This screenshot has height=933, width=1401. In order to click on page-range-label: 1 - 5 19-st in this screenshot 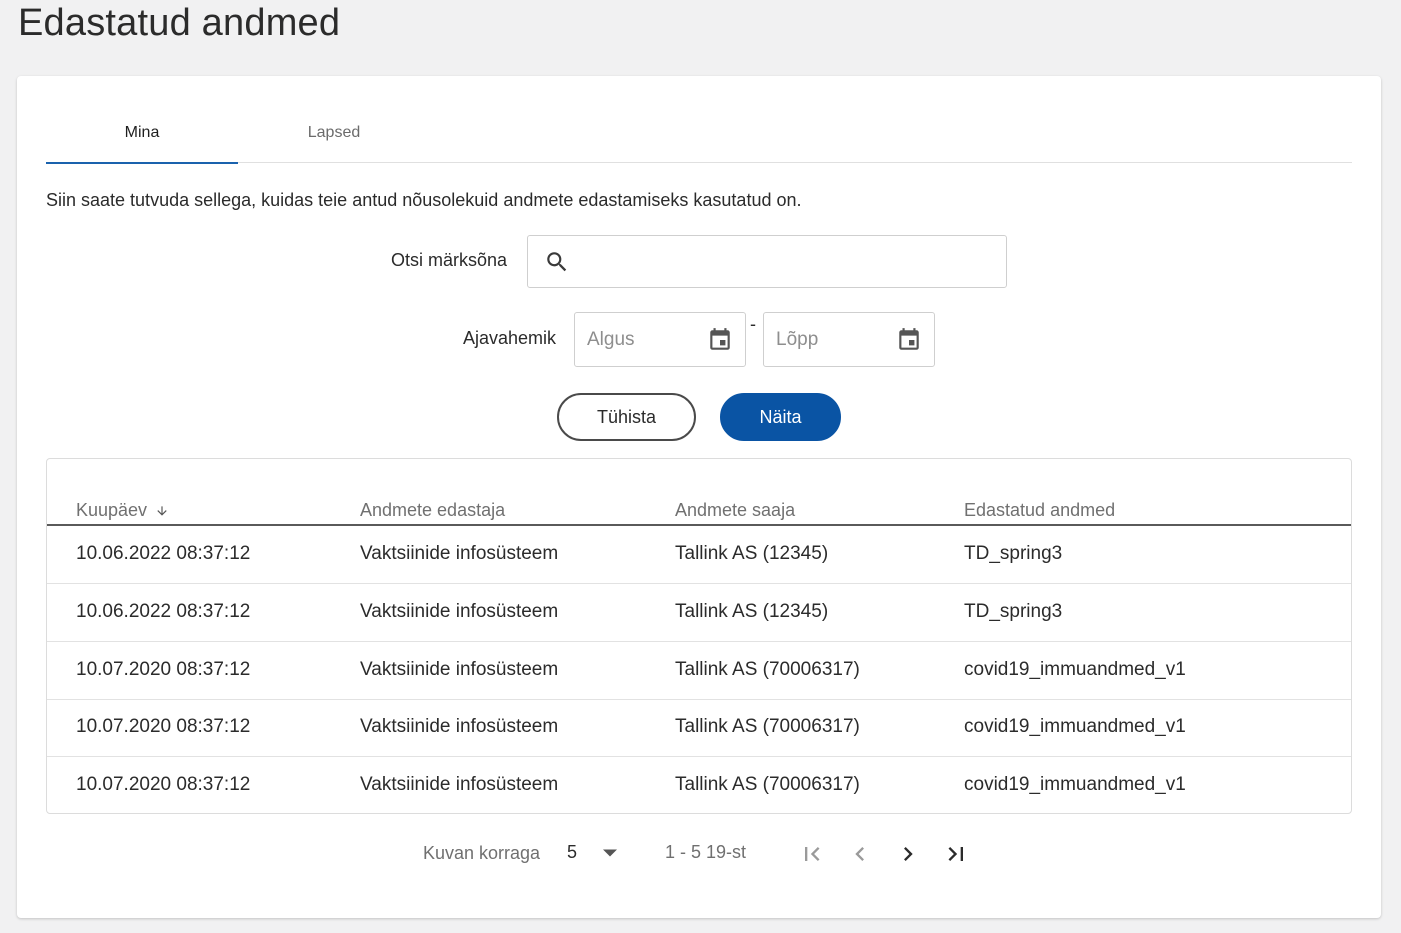, I will do `click(706, 852)`.